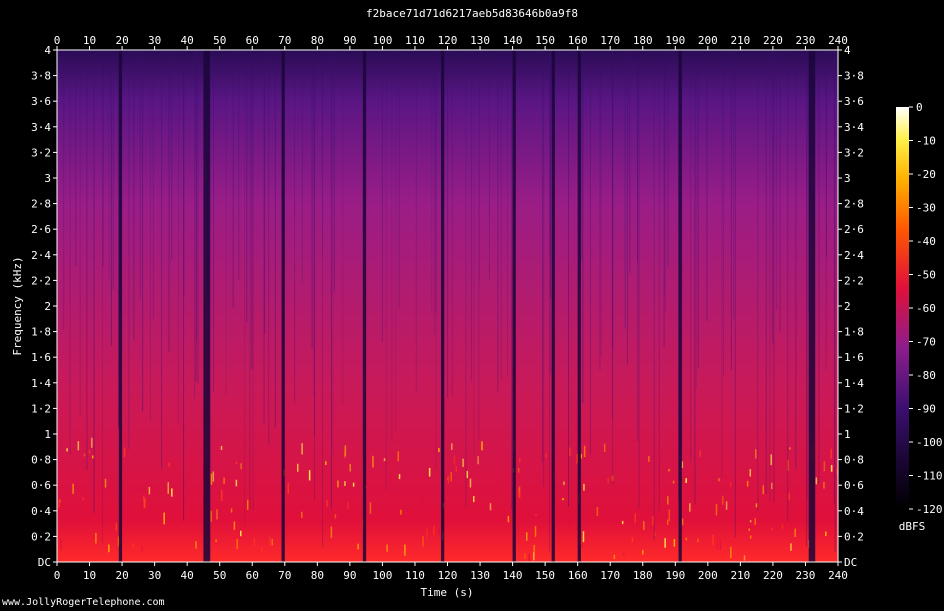  Describe the element at coordinates (643, 575) in the screenshot. I see `x-tick-label-bottom: 180` at that location.